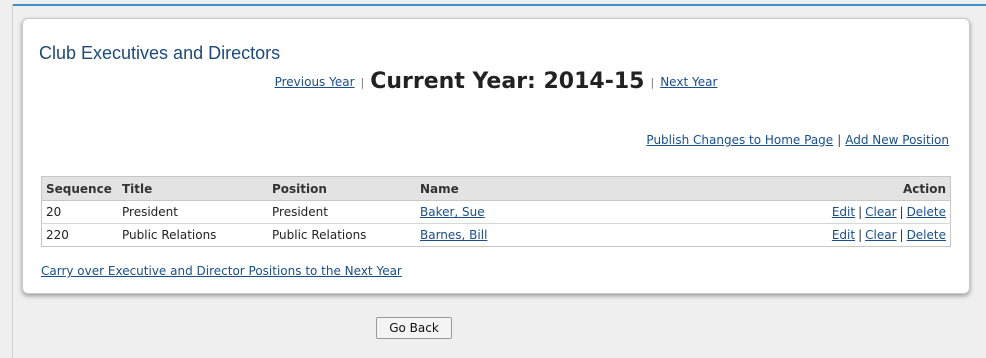 Image resolution: width=986 pixels, height=358 pixels. Describe the element at coordinates (12, 181) in the screenshot. I see `left-border-rule` at that location.